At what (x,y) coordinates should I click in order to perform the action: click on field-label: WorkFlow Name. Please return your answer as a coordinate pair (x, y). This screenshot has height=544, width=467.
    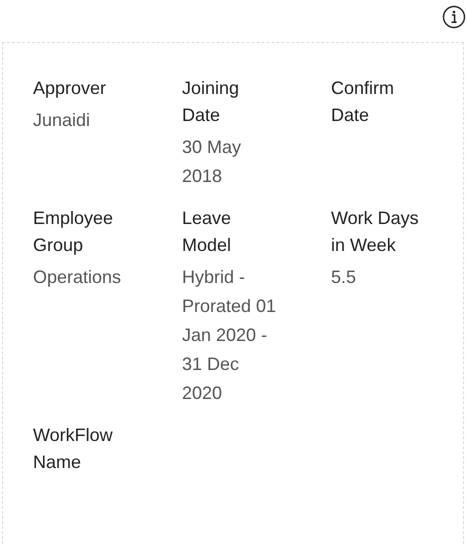
    Looking at the image, I should click on (73, 449).